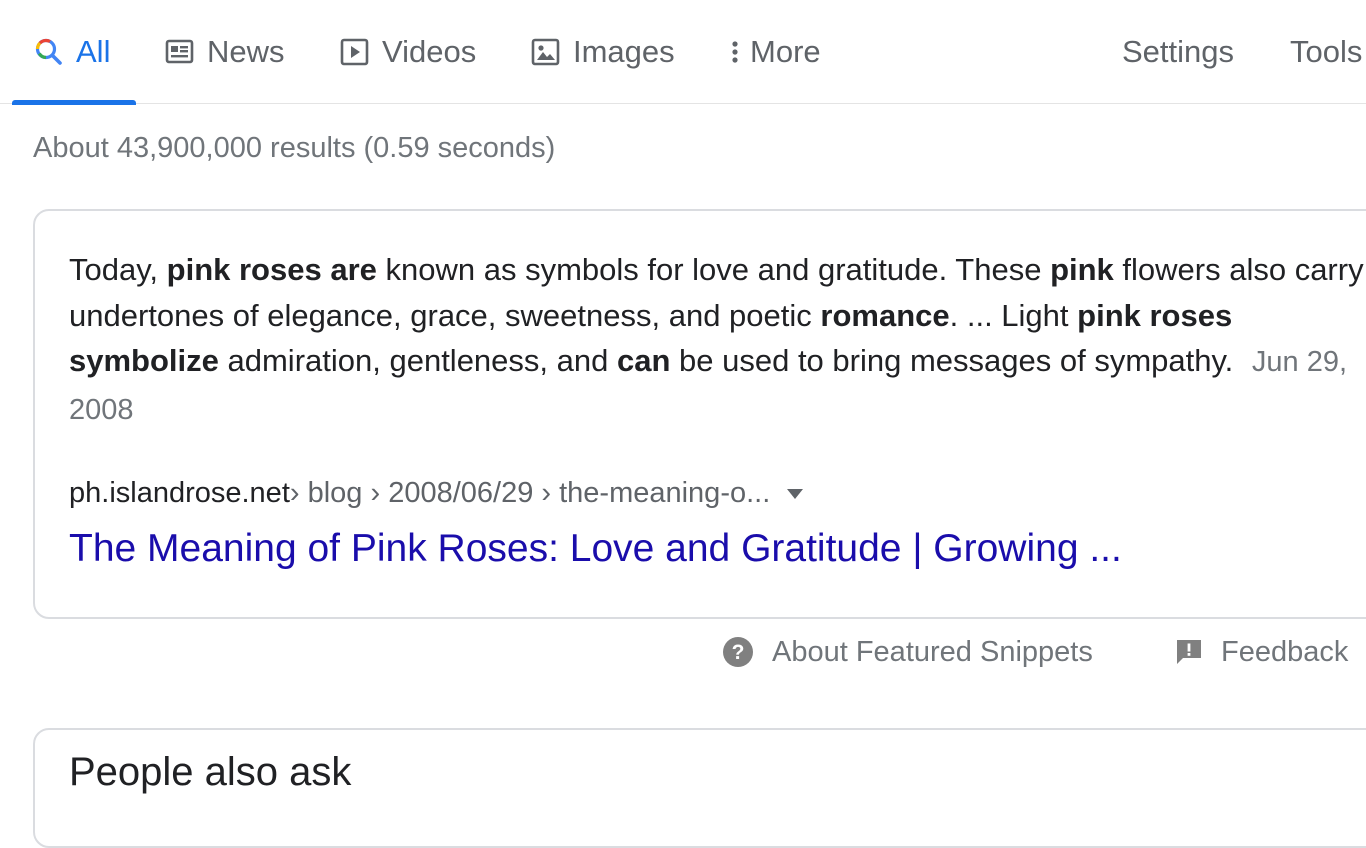 The width and height of the screenshot is (1366, 848). What do you see at coordinates (952, 360) in the screenshot?
I see `snippet-text-part: be used to bring messages of sympathy.` at bounding box center [952, 360].